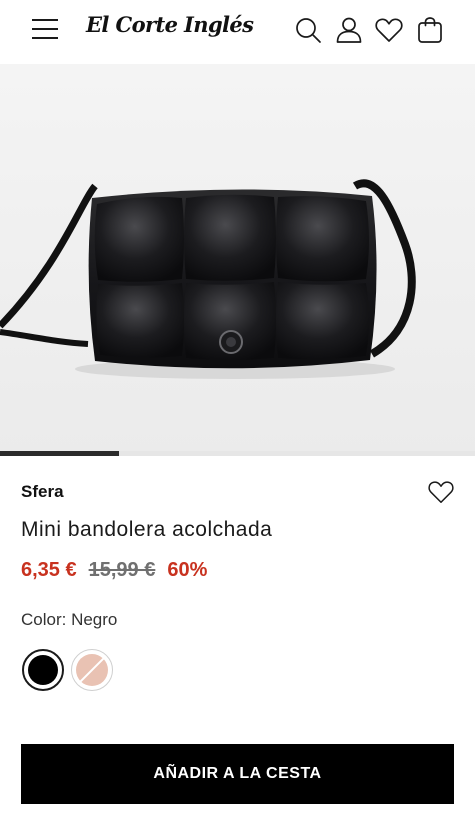 The height and width of the screenshot is (836, 475). What do you see at coordinates (237, 453) in the screenshot?
I see `gallery-progress` at bounding box center [237, 453].